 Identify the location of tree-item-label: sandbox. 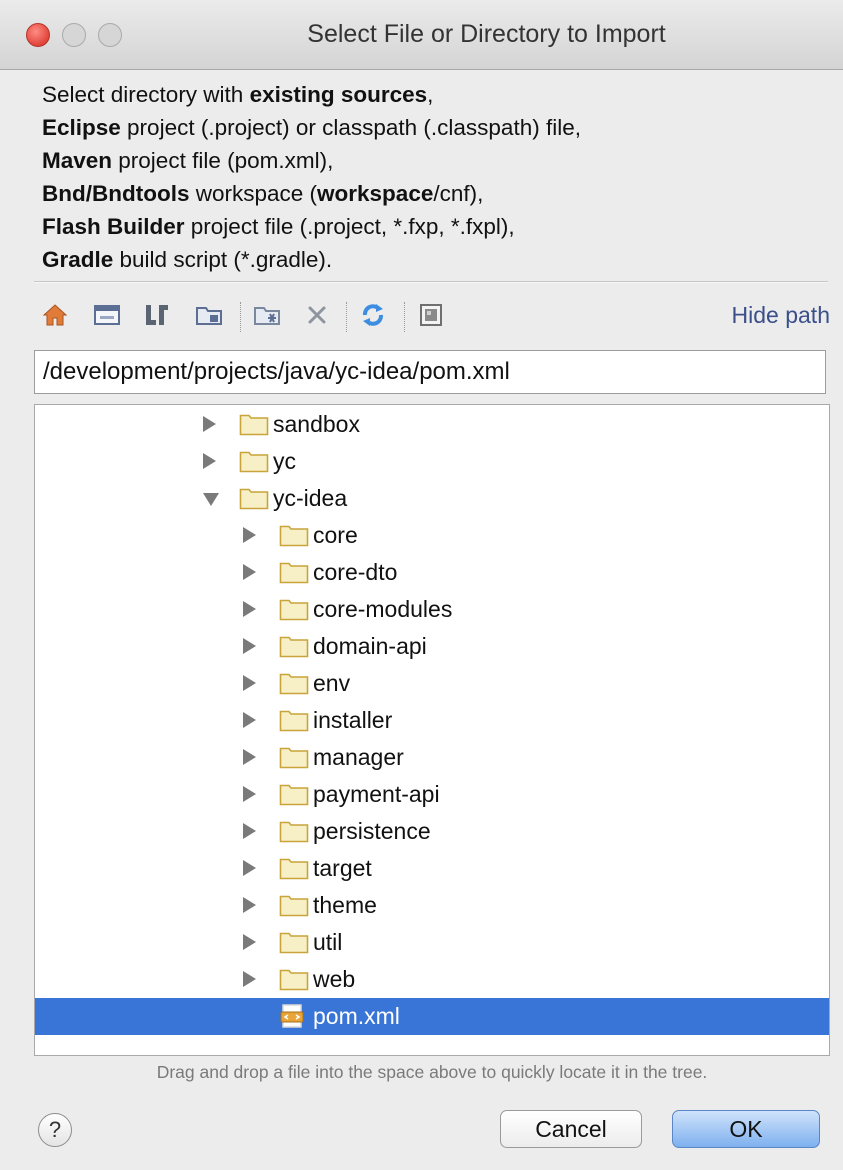
(316, 424).